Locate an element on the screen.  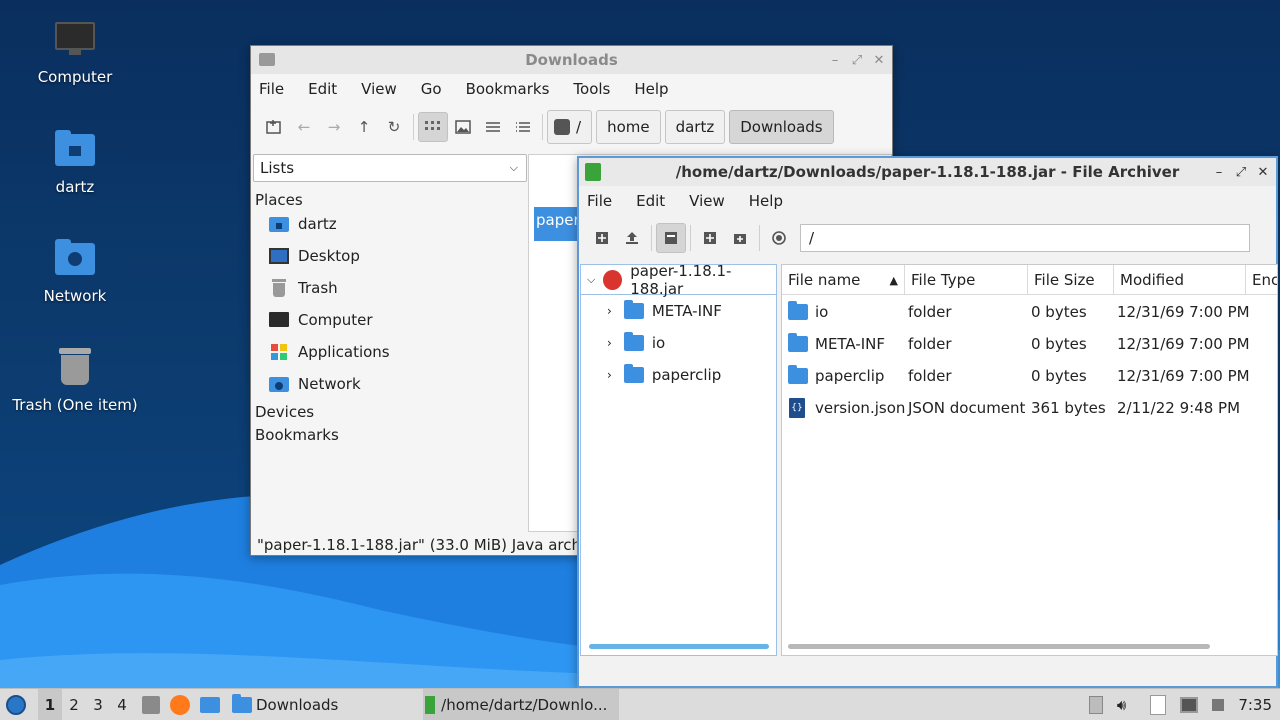
detailed-view-icon is located at coordinates (523, 127).